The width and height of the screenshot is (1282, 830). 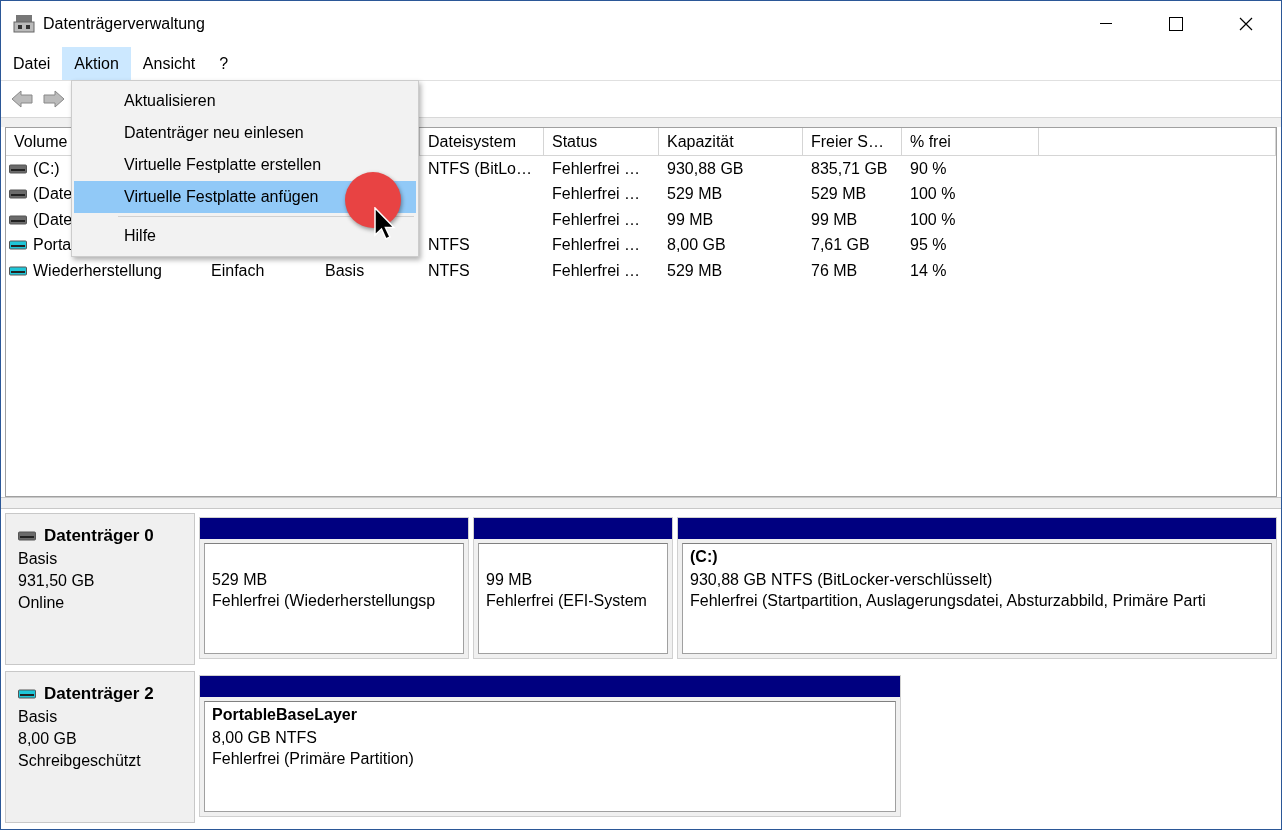 I want to click on partition-info: Fehlerfrei (Primäre Partition), so click(x=313, y=759).